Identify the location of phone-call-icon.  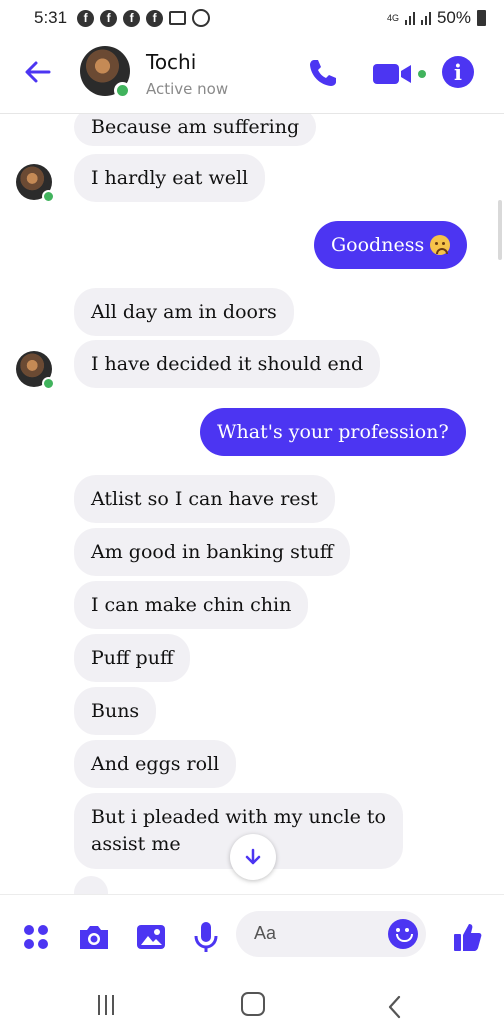
(323, 73).